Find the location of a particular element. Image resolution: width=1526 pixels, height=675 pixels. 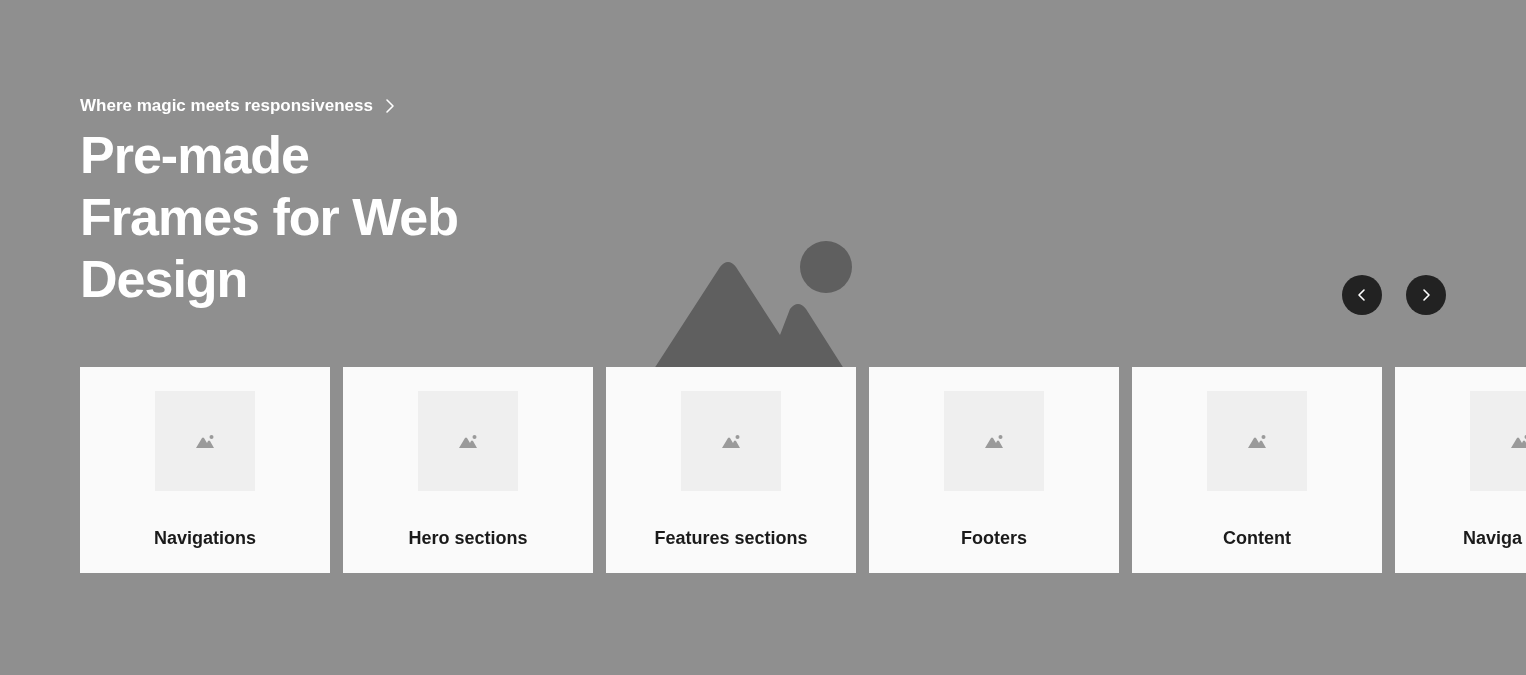

previous-button is located at coordinates (1362, 295).